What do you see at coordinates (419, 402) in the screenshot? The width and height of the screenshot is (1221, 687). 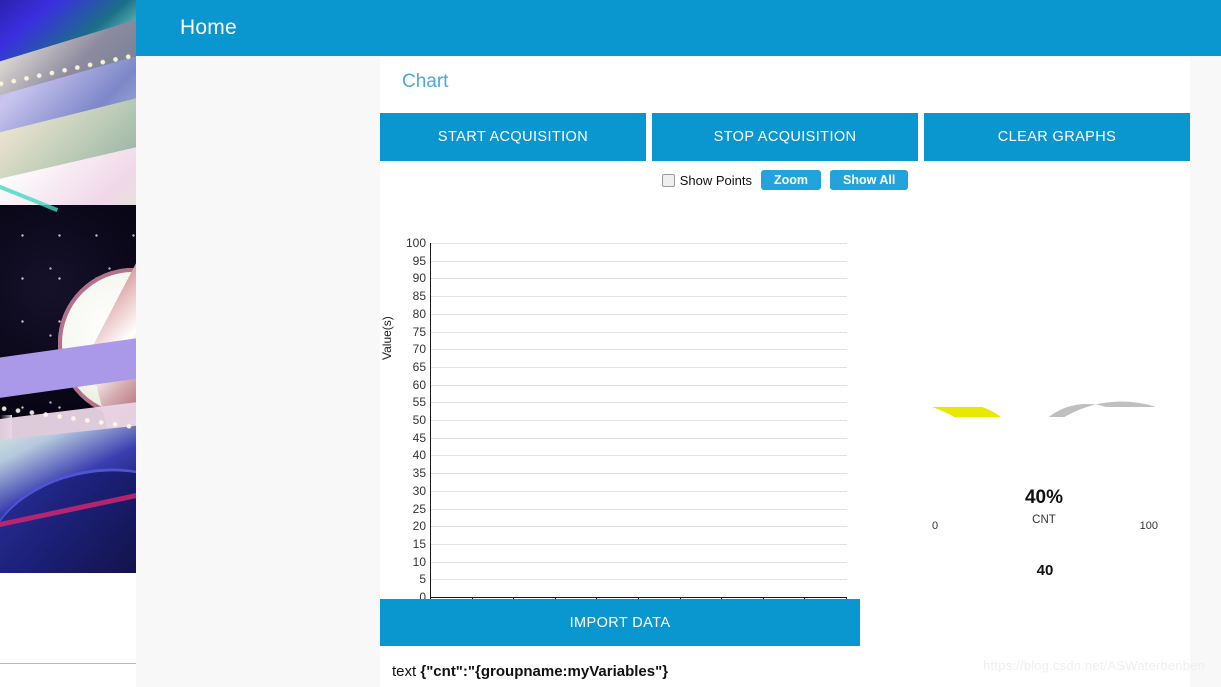 I see `chart-y-tick-label: 55` at bounding box center [419, 402].